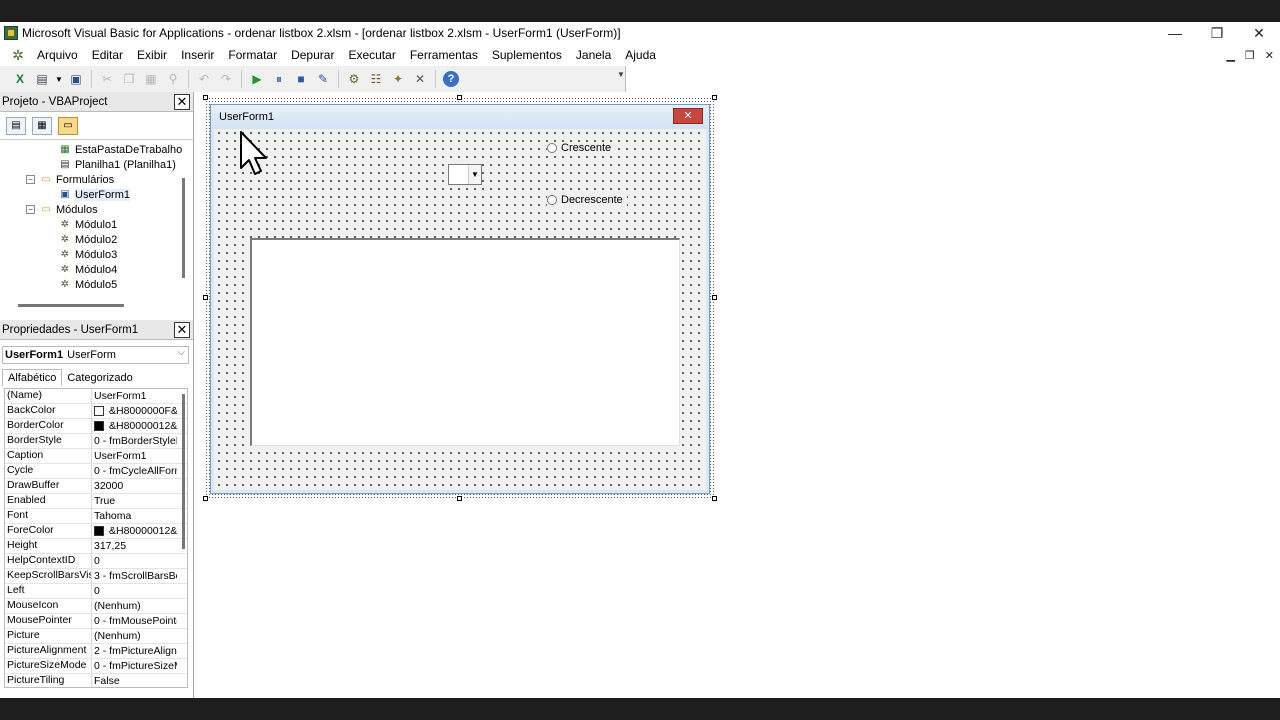  I want to click on mdi-restore-button: ❐, so click(1250, 55).